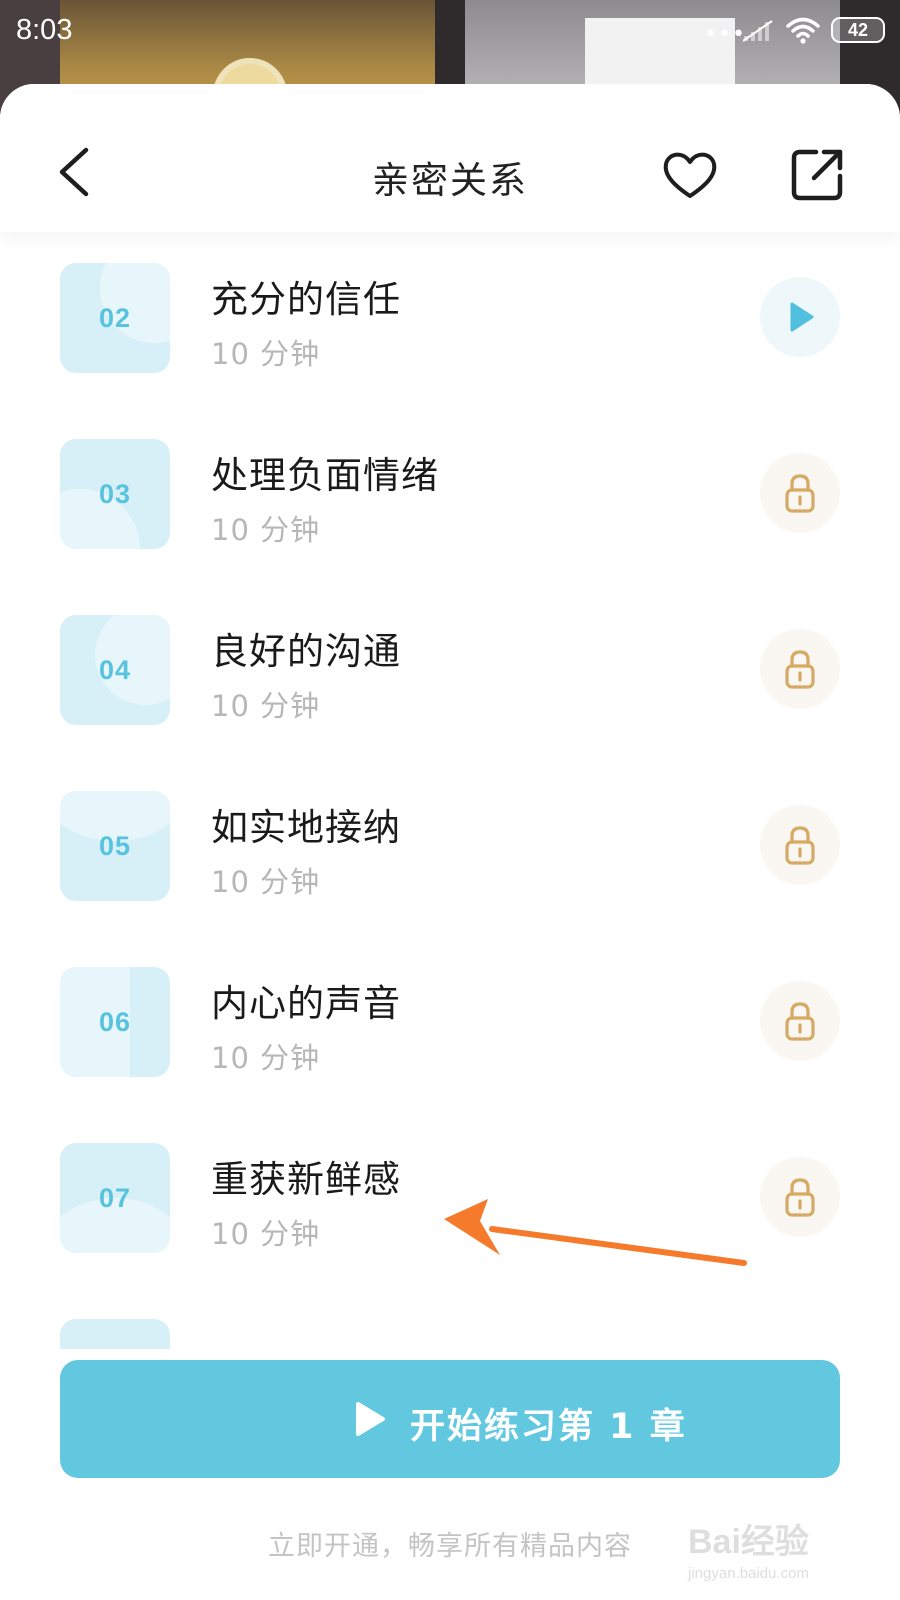 This screenshot has height=1600, width=900. I want to click on lesson-number: 03, so click(115, 494).